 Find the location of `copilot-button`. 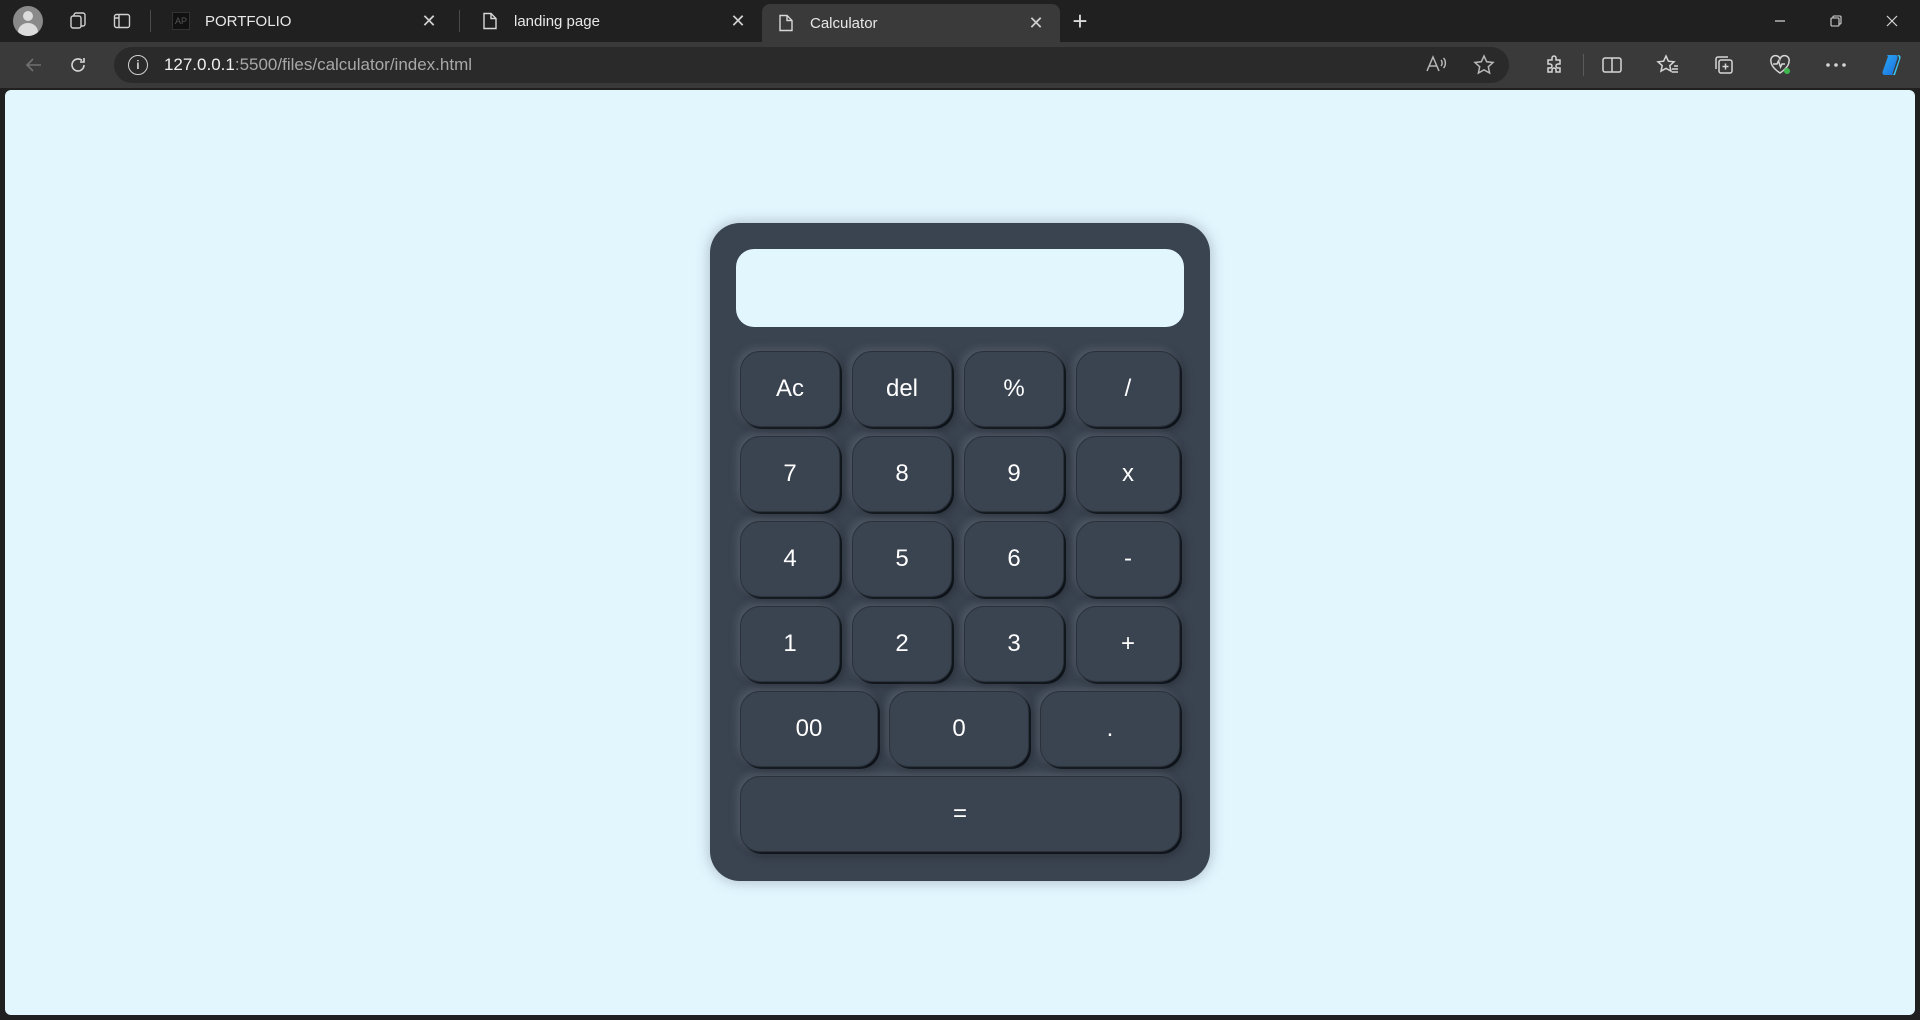

copilot-button is located at coordinates (1892, 65).